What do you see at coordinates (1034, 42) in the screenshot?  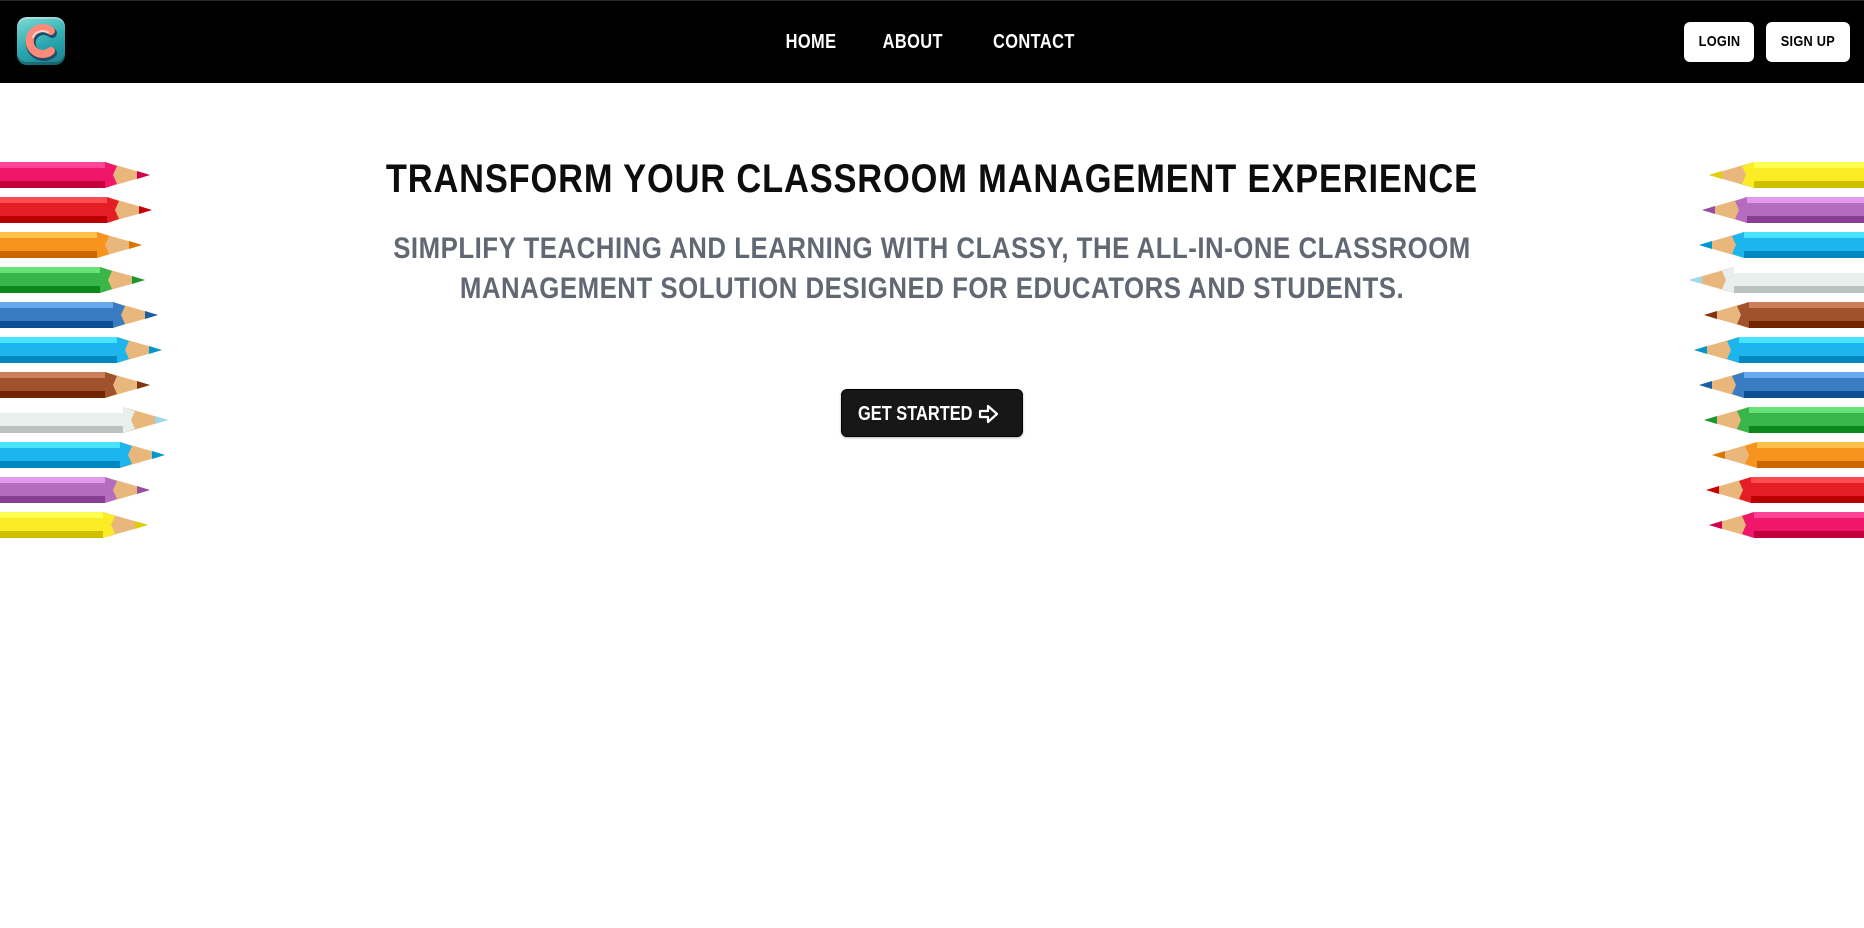 I see `nav-contact-link: CONTACT` at bounding box center [1034, 42].